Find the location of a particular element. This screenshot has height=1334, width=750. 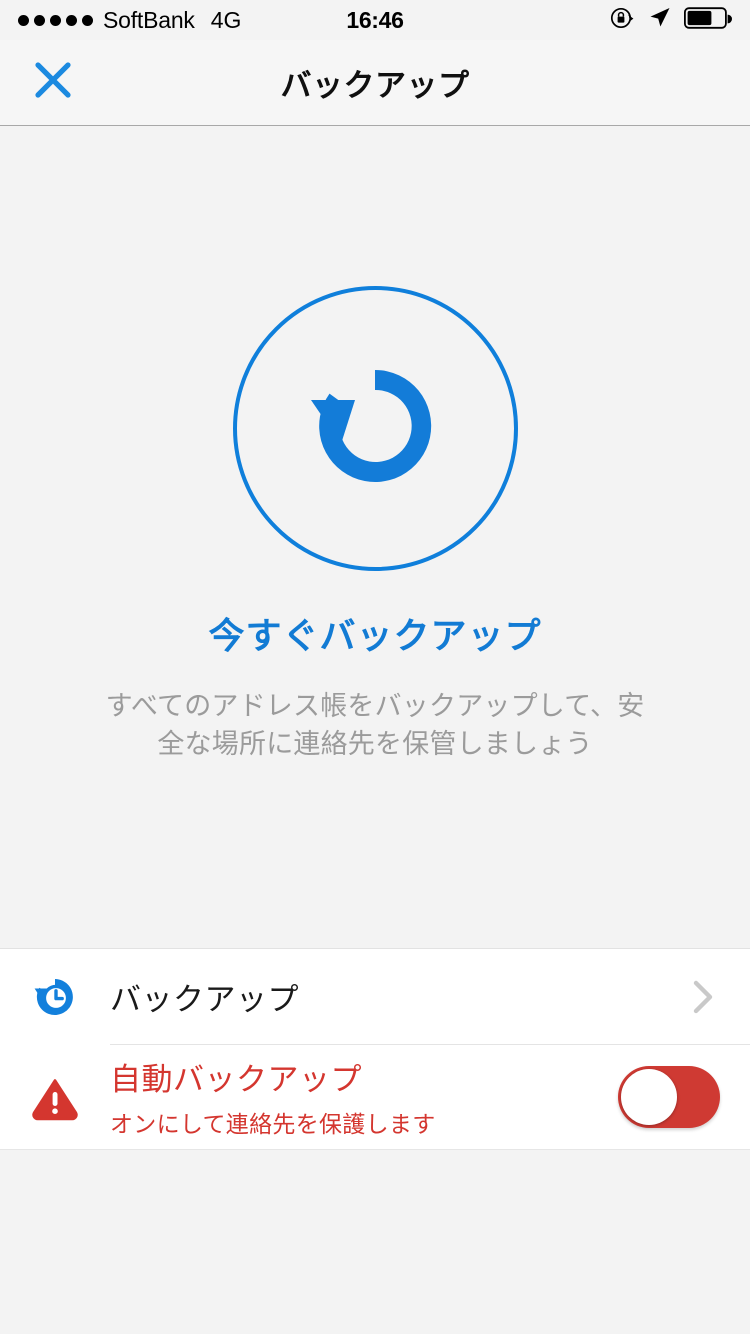

chevron-right-icon is located at coordinates (703, 997).